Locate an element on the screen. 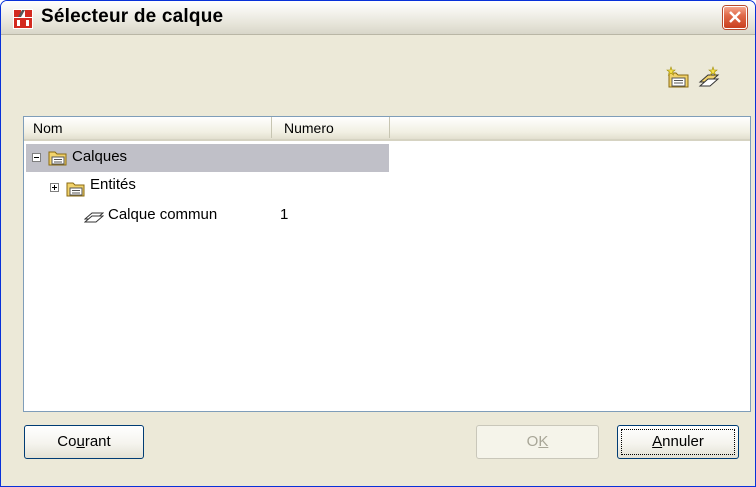  numero-cell: 1 is located at coordinates (284, 214).